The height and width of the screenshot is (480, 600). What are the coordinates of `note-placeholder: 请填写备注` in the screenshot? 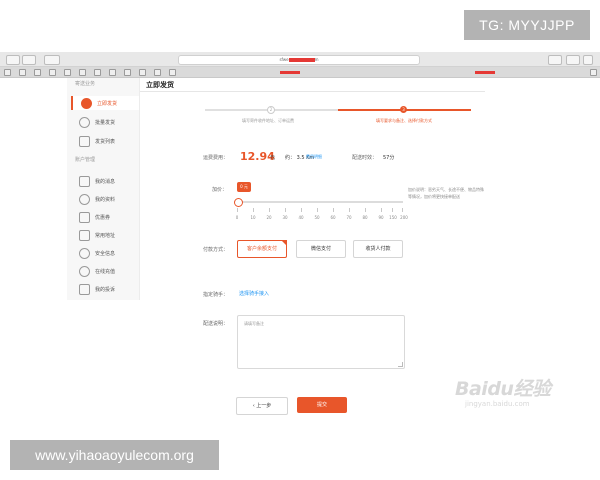 It's located at (254, 323).